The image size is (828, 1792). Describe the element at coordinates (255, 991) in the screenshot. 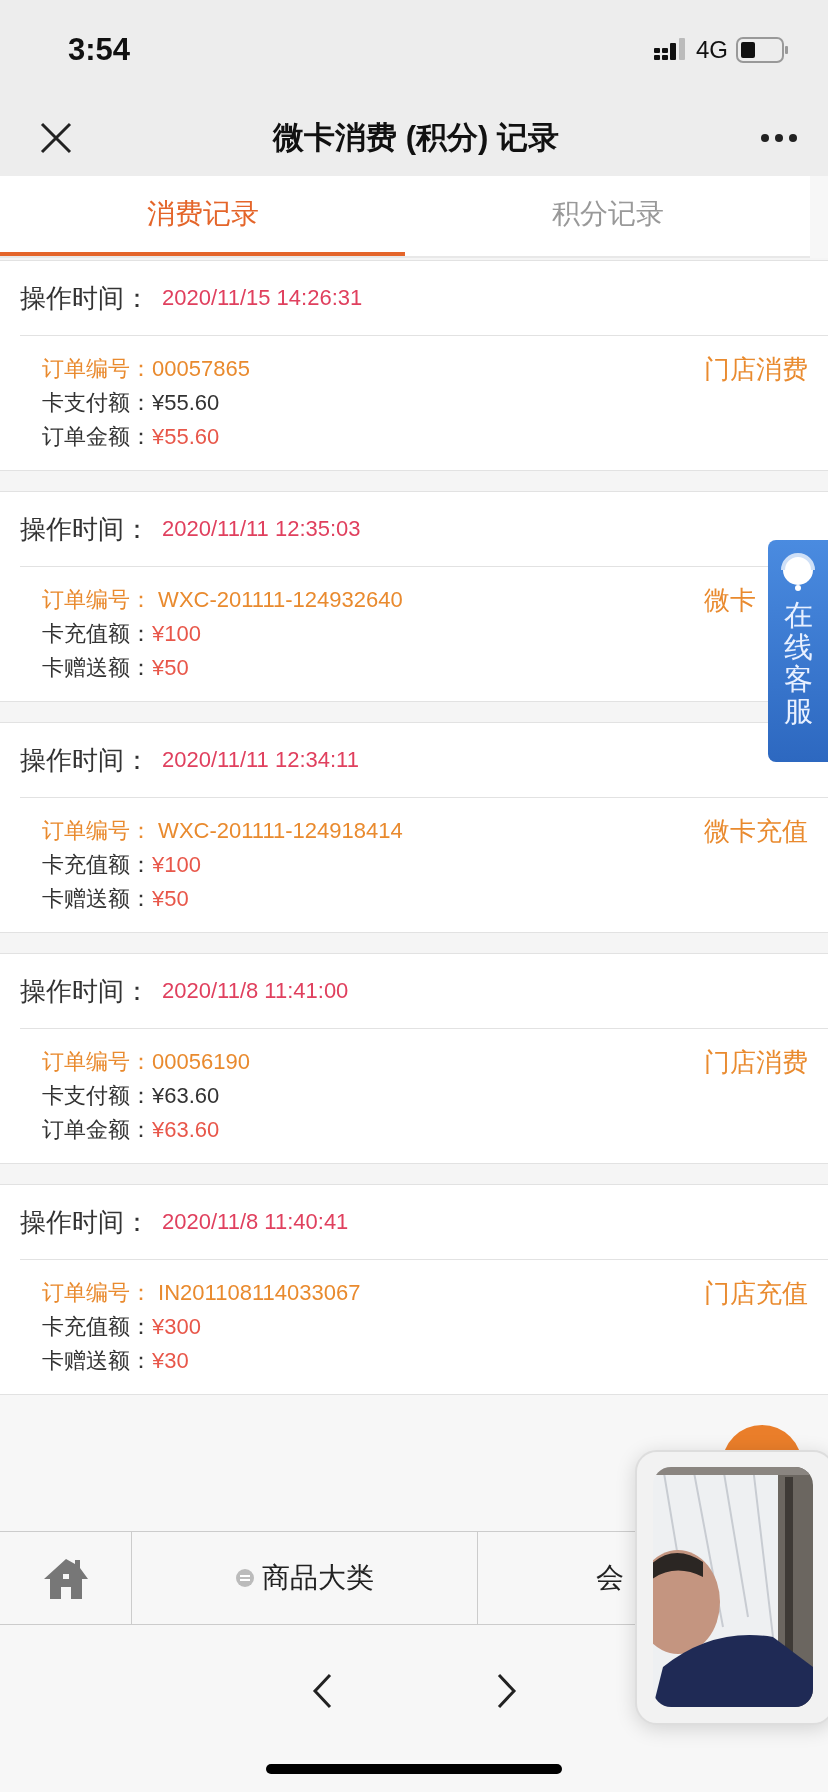

I see `time-value: 2020/11/8 11:41:00` at that location.